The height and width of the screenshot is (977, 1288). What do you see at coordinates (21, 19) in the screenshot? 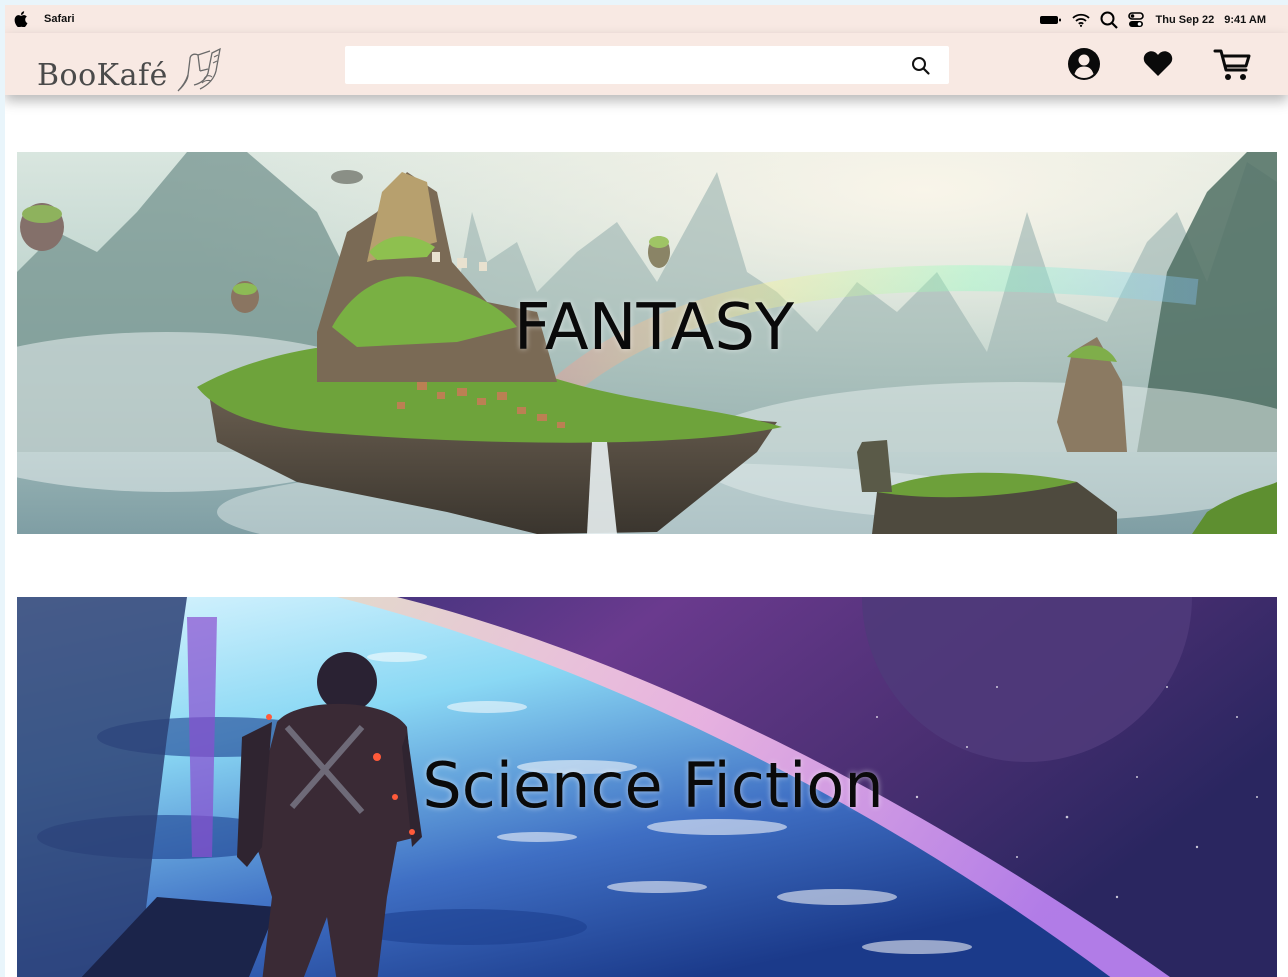
I see `apple-icon` at bounding box center [21, 19].